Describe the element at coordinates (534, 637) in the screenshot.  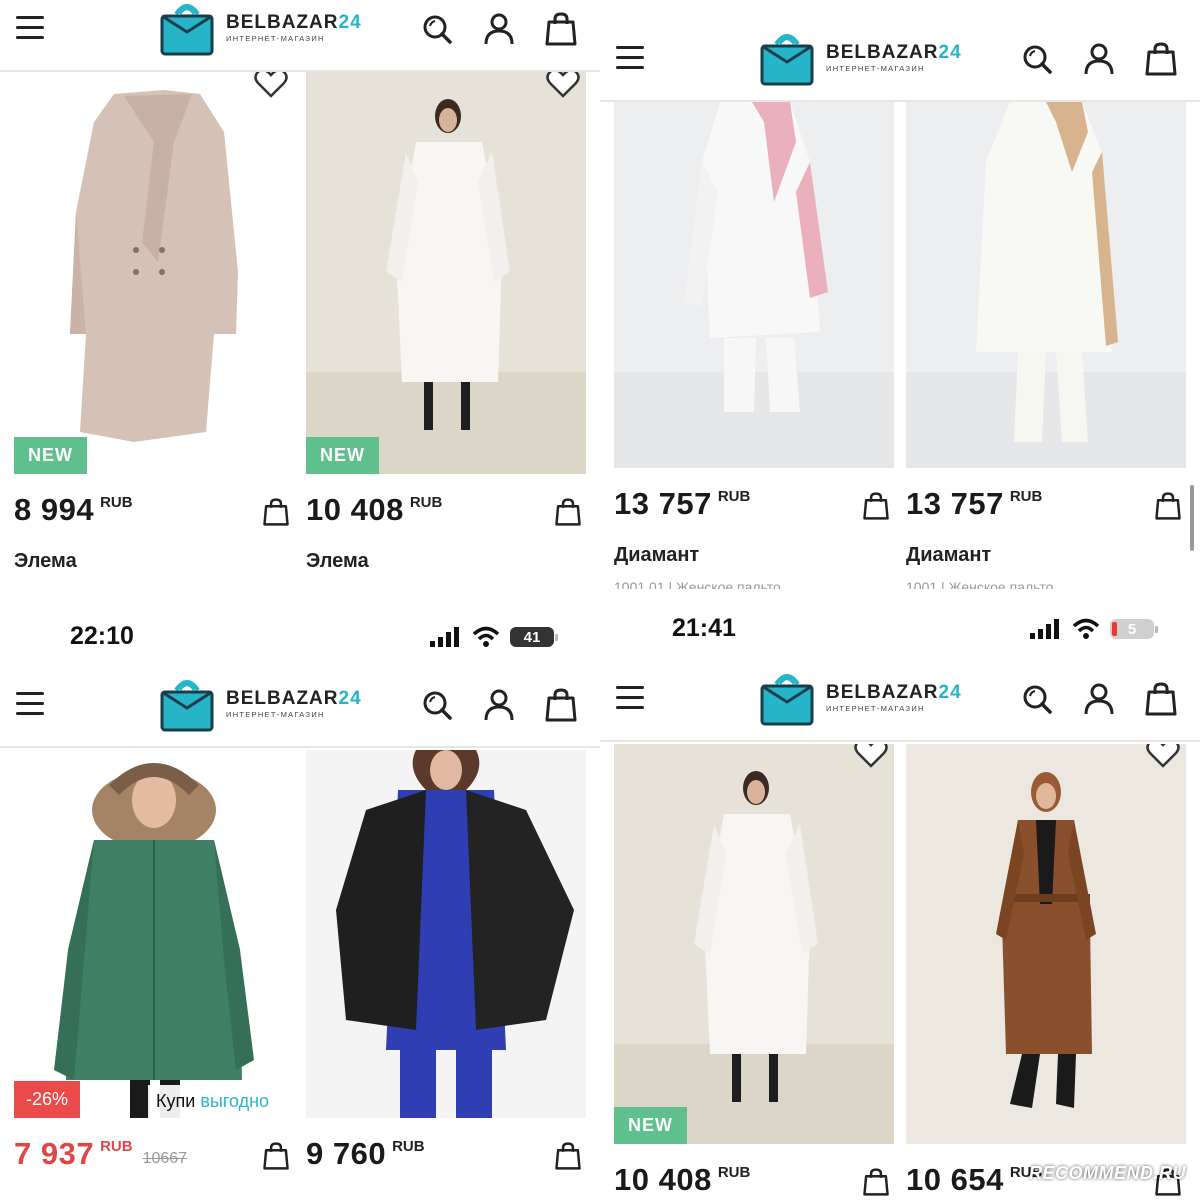
I see `battery-icon: 41` at that location.